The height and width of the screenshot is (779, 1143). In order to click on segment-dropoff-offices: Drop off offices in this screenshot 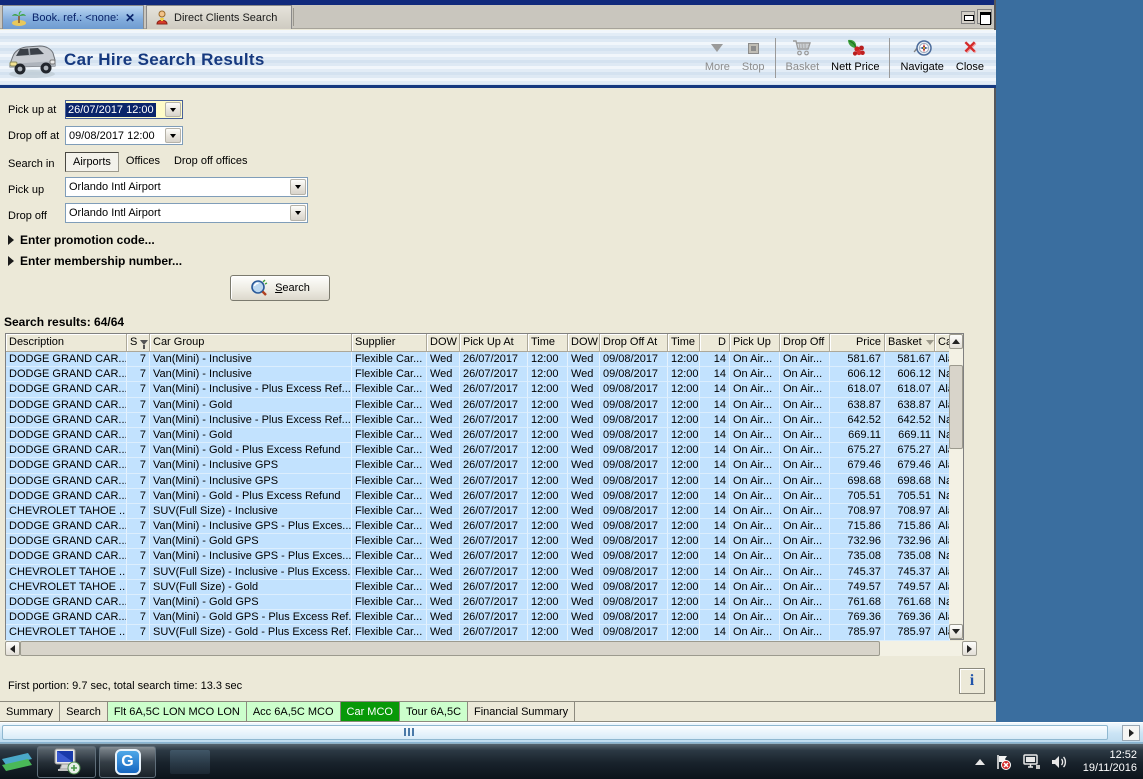, I will do `click(211, 162)`.